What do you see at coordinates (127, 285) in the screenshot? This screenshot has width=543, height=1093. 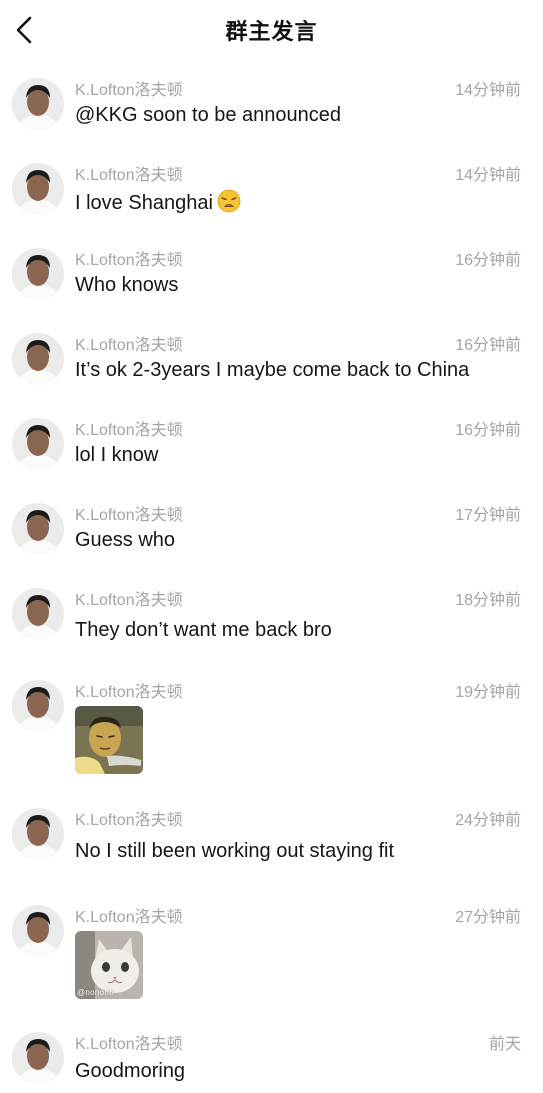 I see `message-text: Who knows` at bounding box center [127, 285].